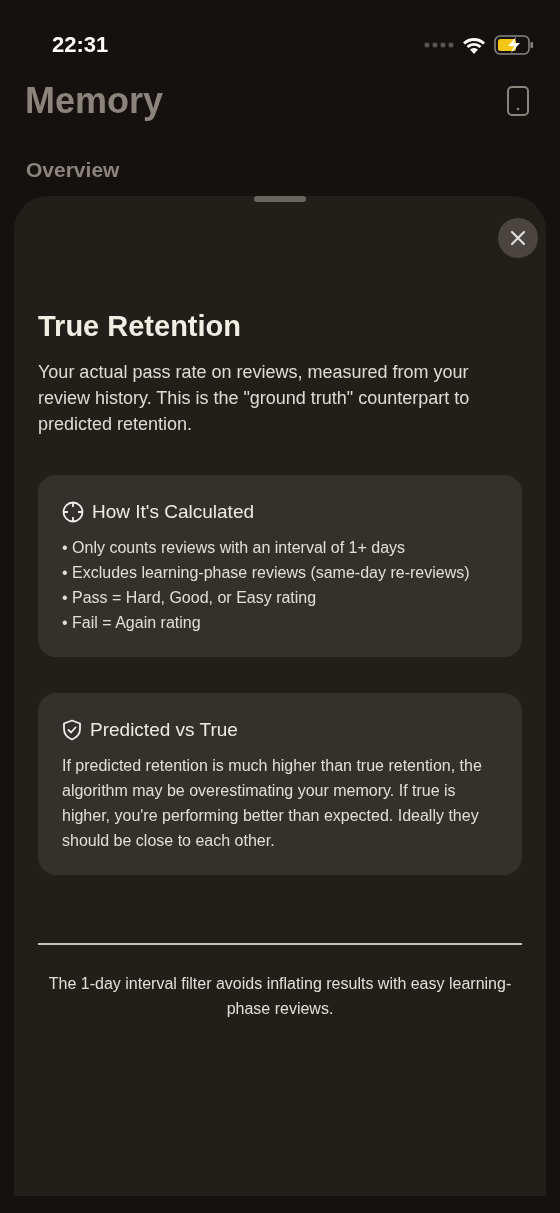 The height and width of the screenshot is (1213, 560). What do you see at coordinates (94, 101) in the screenshot?
I see `page-title: Memory` at bounding box center [94, 101].